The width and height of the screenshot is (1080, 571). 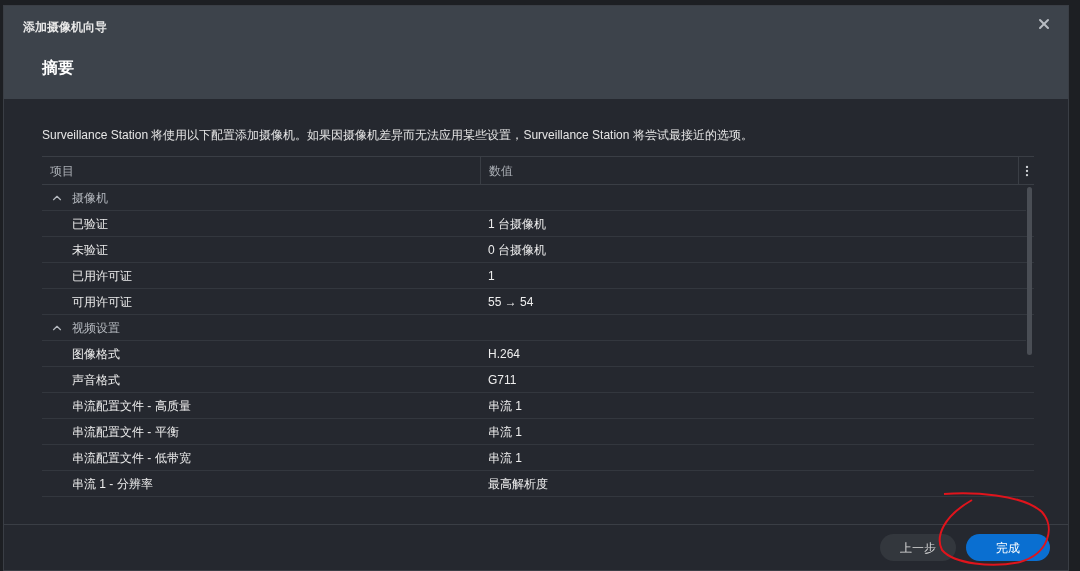 I want to click on column-header: 数值, so click(x=749, y=170).